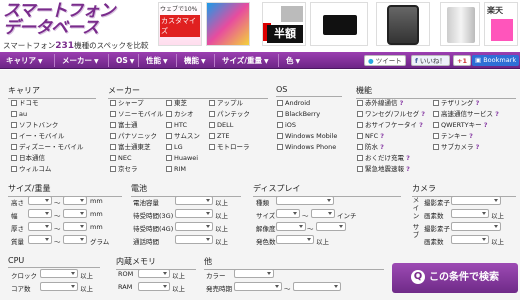 This screenshot has height=300, width=520. I want to click on checkbox-nfc: NFC ?, so click(370, 136).